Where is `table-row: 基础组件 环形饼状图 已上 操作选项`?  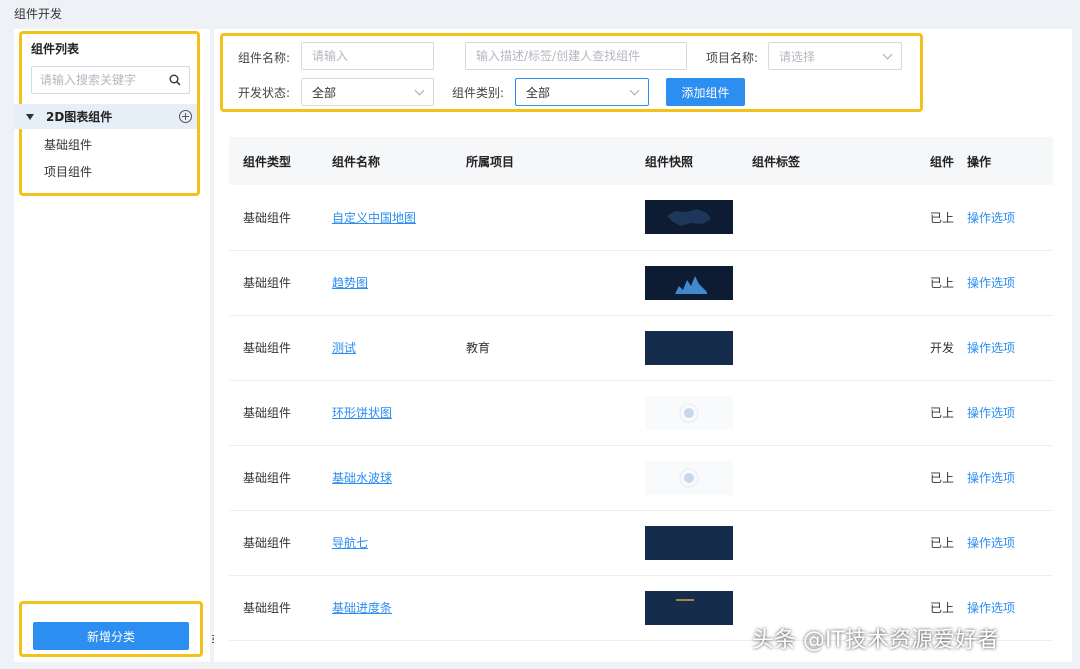 table-row: 基础组件 环形饼状图 已上 操作选项 is located at coordinates (641, 413).